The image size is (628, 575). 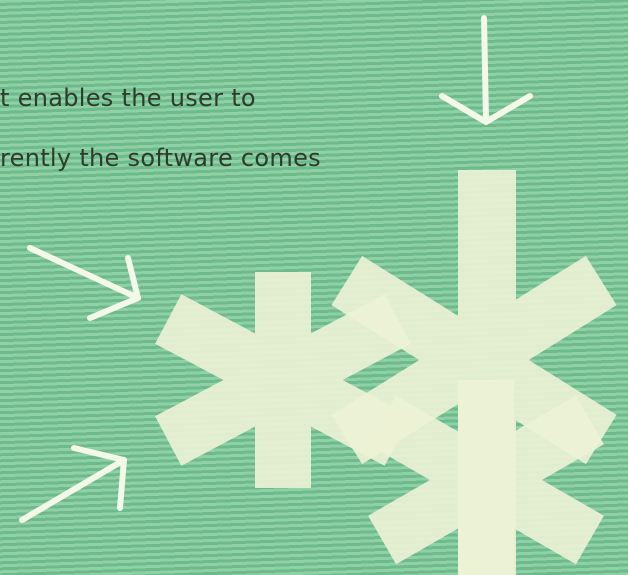 What do you see at coordinates (73, 484) in the screenshot?
I see `diagonal-arrow-up-right-icon` at bounding box center [73, 484].